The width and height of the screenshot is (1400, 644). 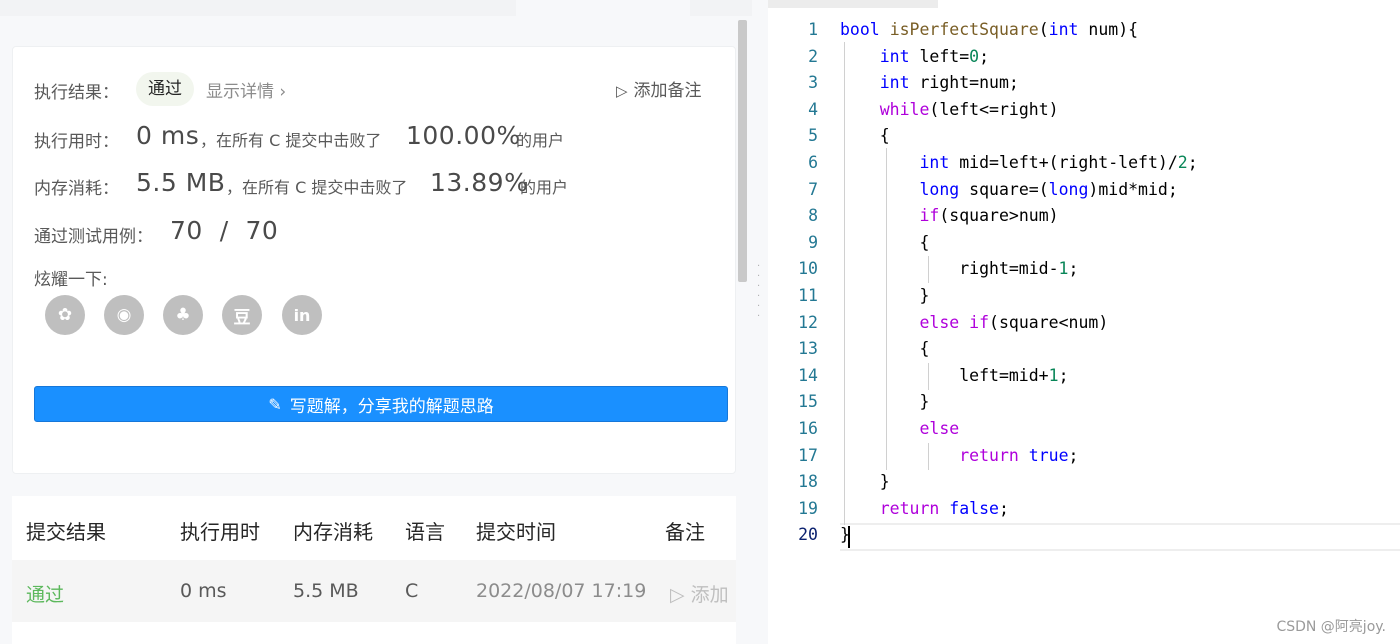 I want to click on line-number: 2, so click(x=813, y=56).